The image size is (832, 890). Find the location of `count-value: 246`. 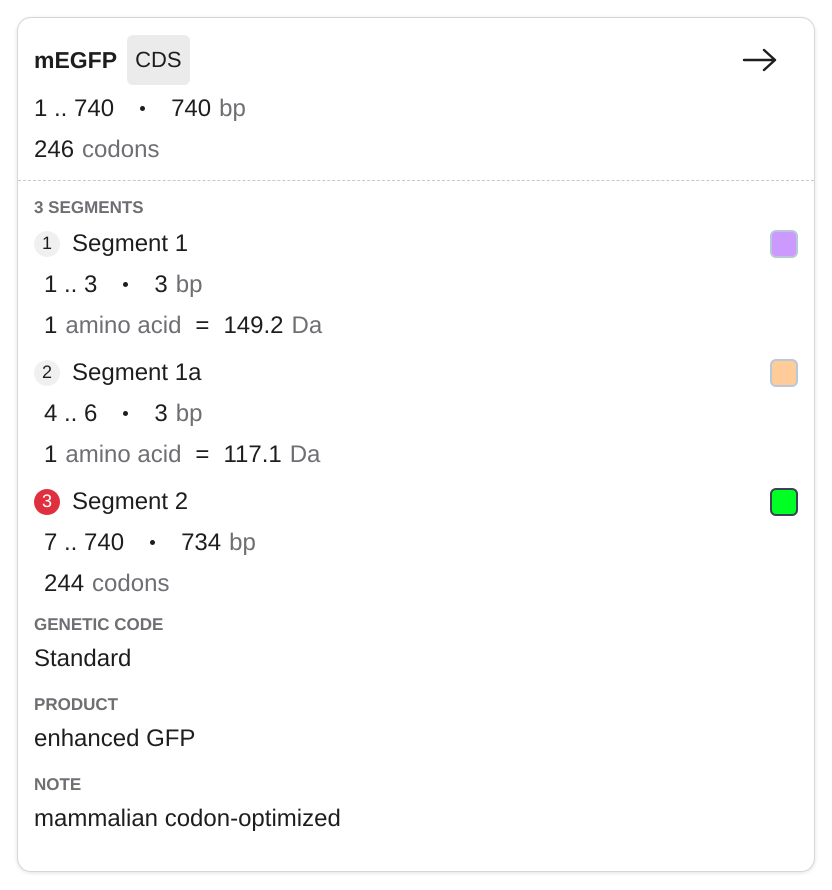

count-value: 246 is located at coordinates (54, 150).